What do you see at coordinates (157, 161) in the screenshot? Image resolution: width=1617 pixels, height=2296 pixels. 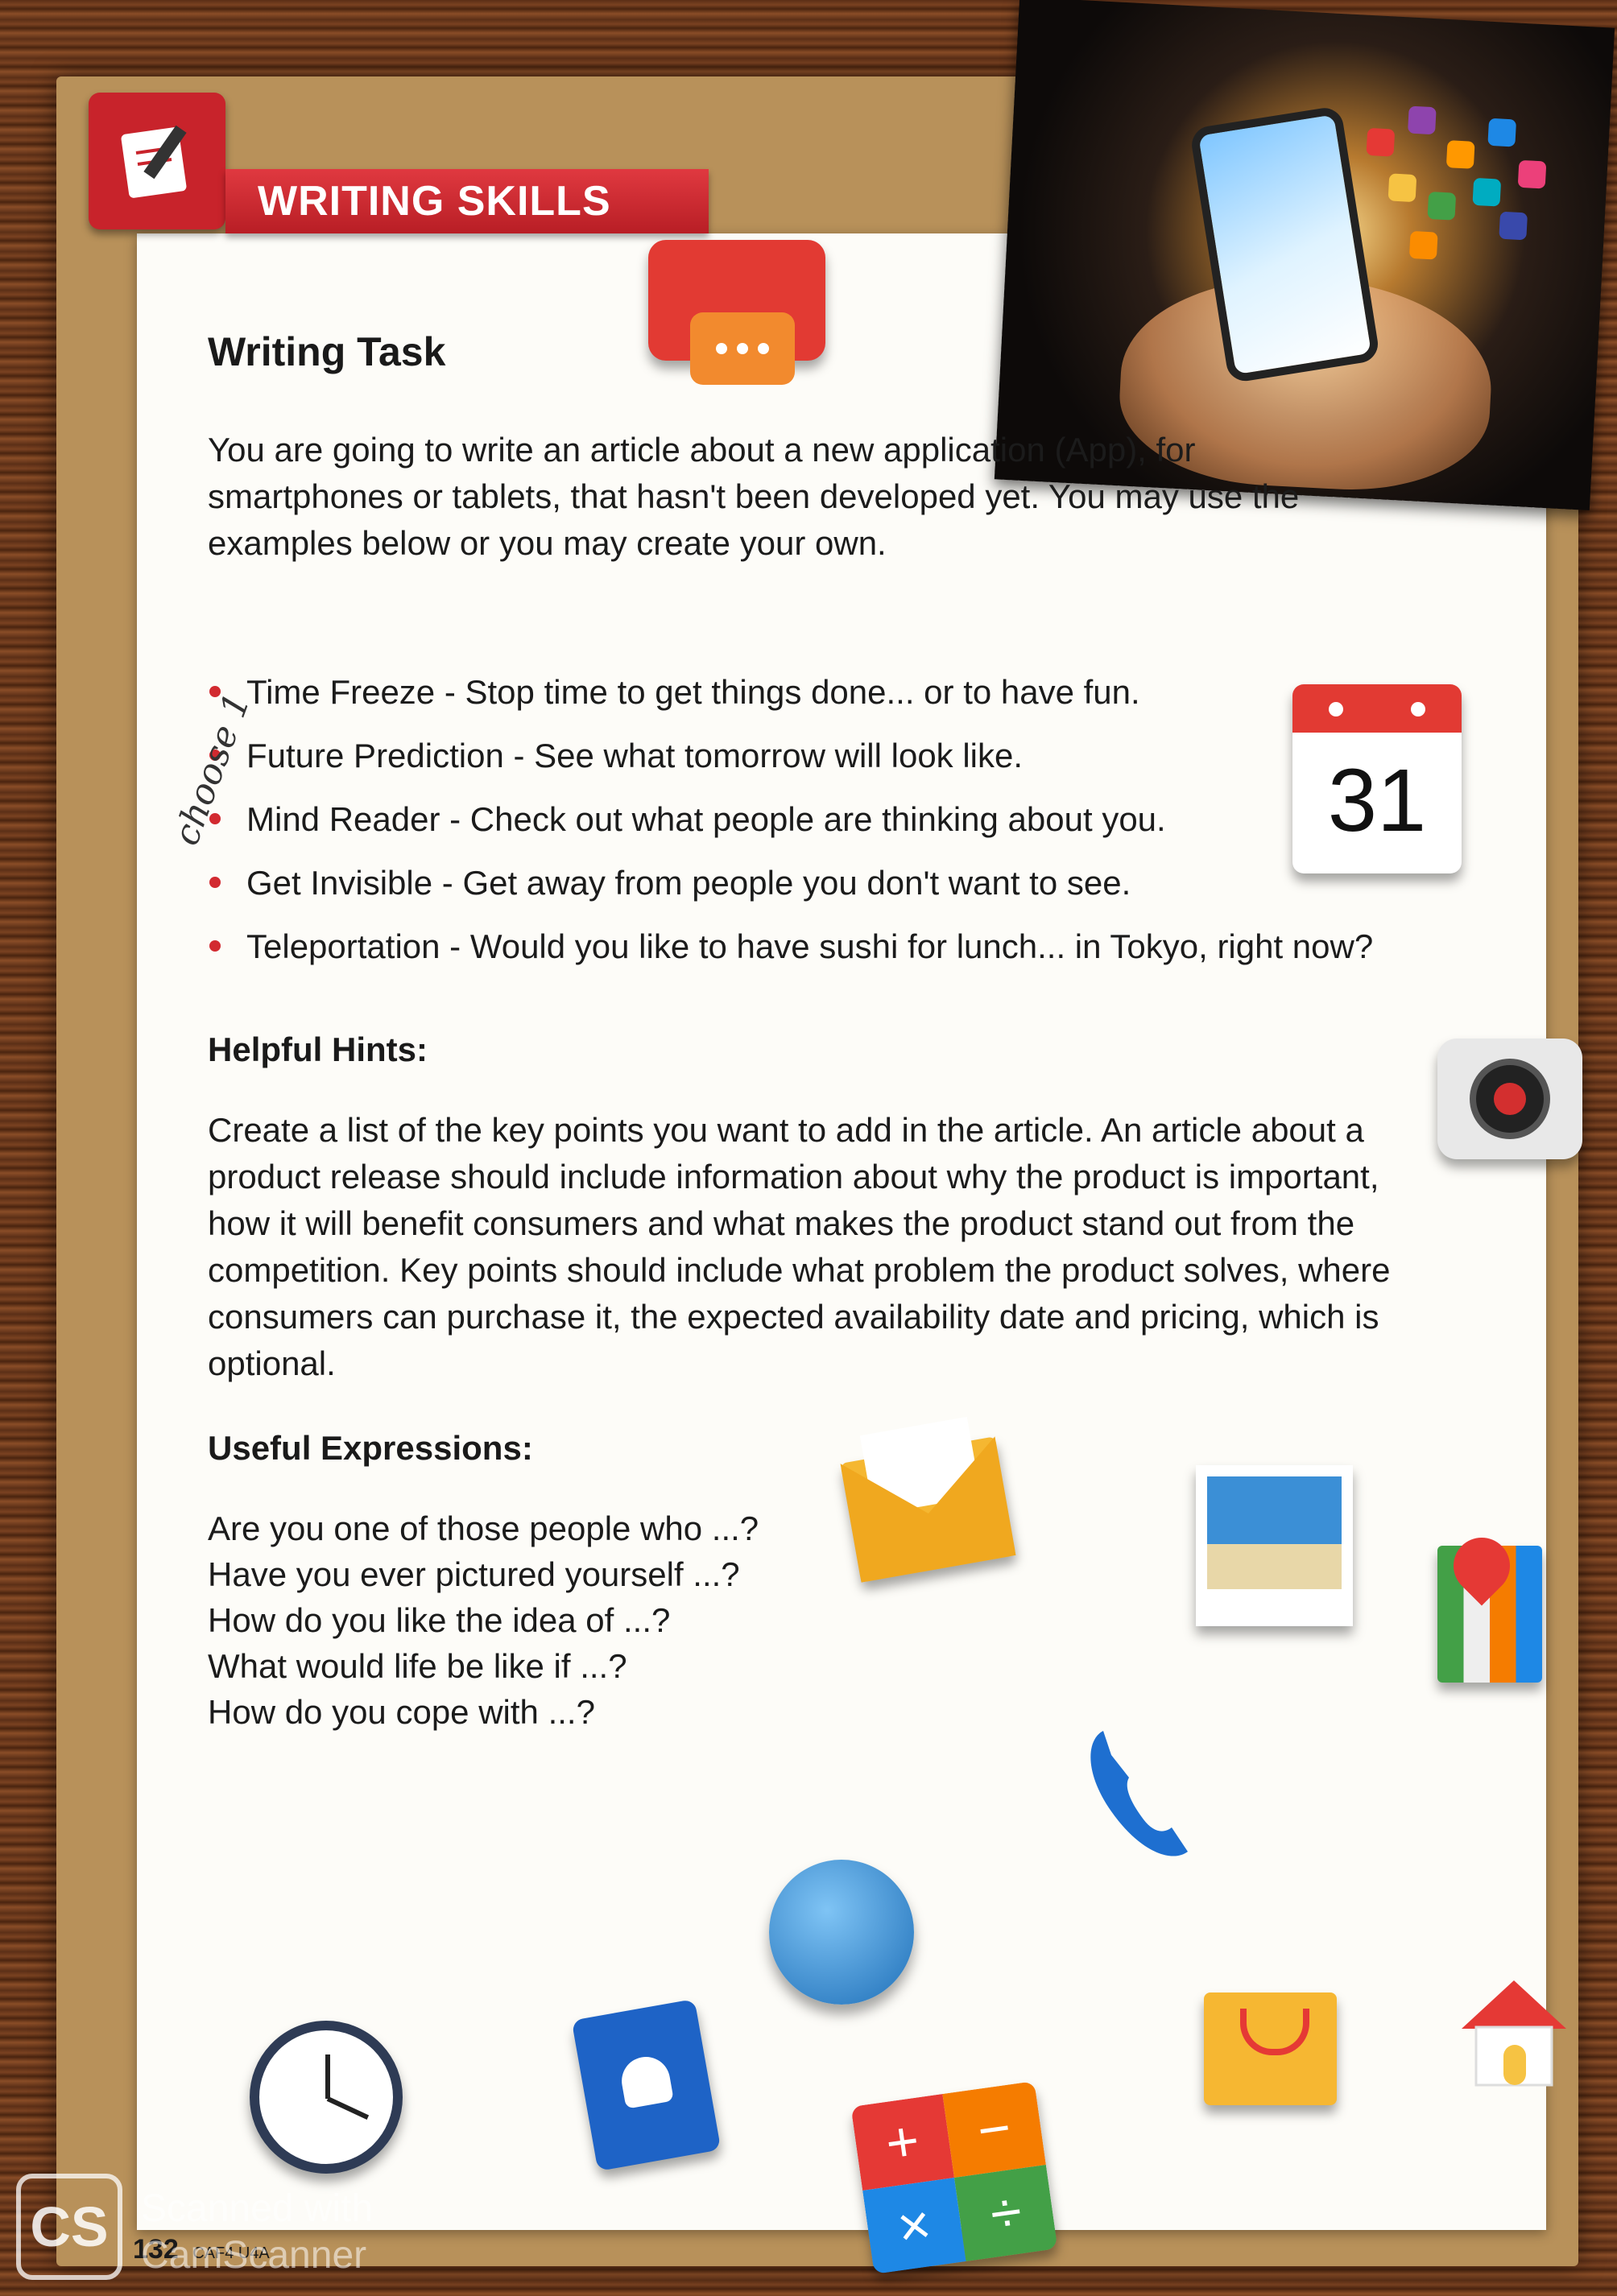 I see `pencil-note-icon` at bounding box center [157, 161].